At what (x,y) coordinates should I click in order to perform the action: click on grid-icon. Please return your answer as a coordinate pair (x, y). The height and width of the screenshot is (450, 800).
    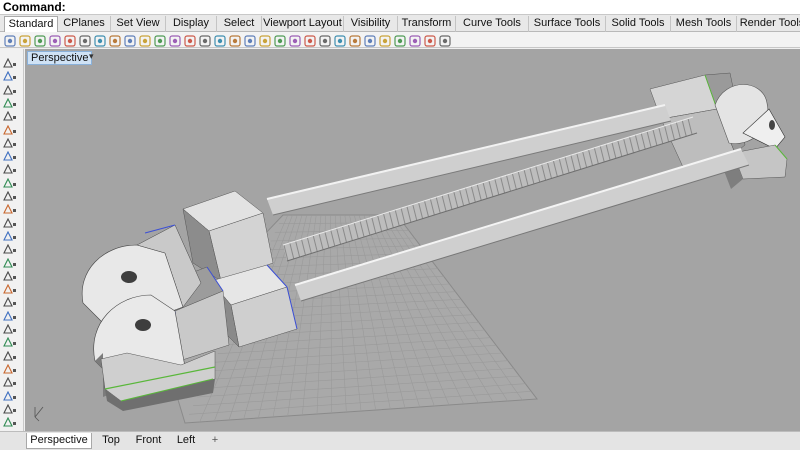
    Looking at the image, I should click on (250, 40).